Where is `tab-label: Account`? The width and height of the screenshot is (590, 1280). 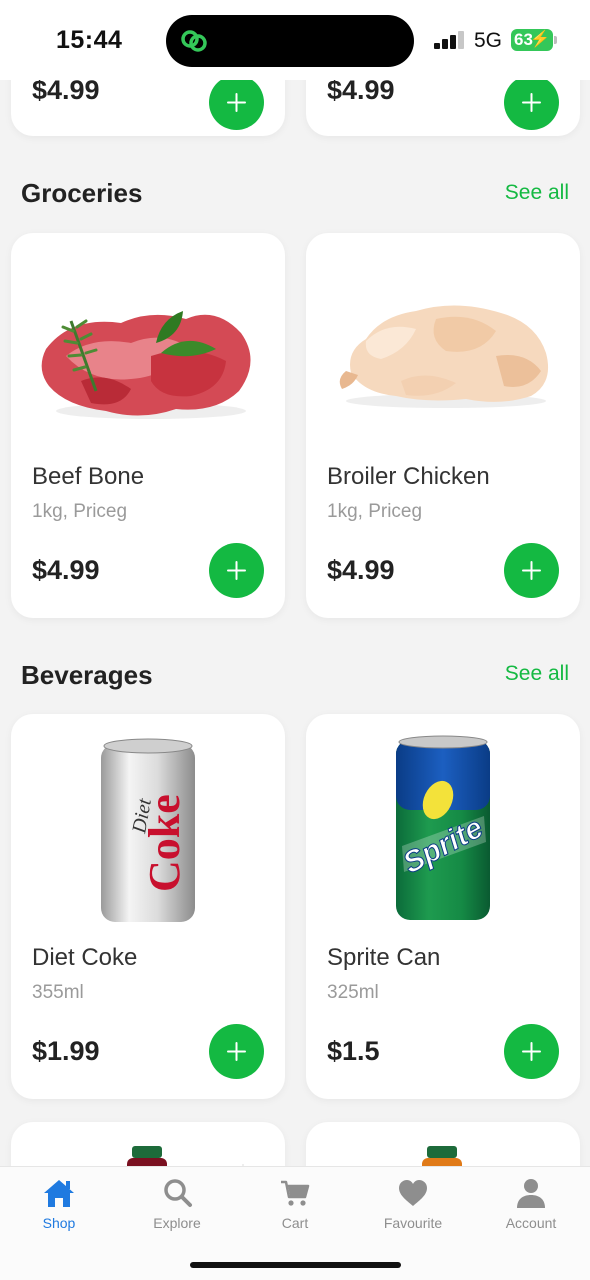 tab-label: Account is located at coordinates (531, 1223).